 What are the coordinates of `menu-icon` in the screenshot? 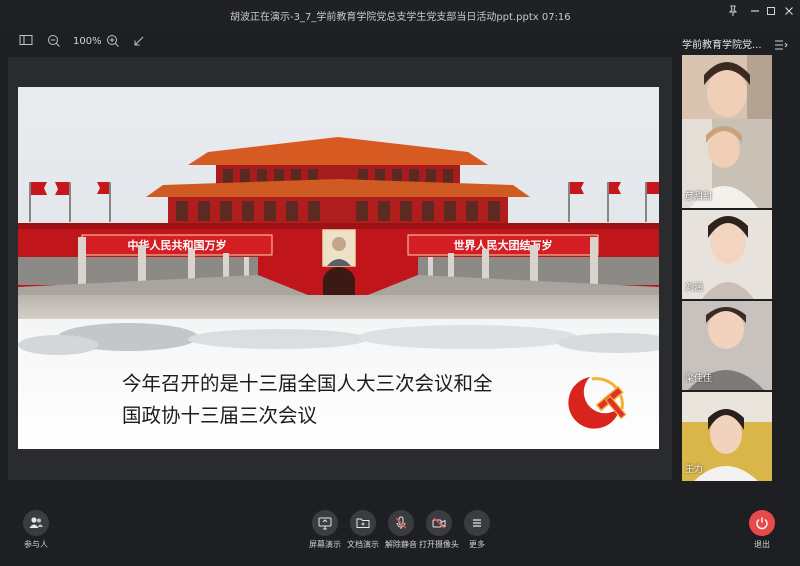 It's located at (477, 523).